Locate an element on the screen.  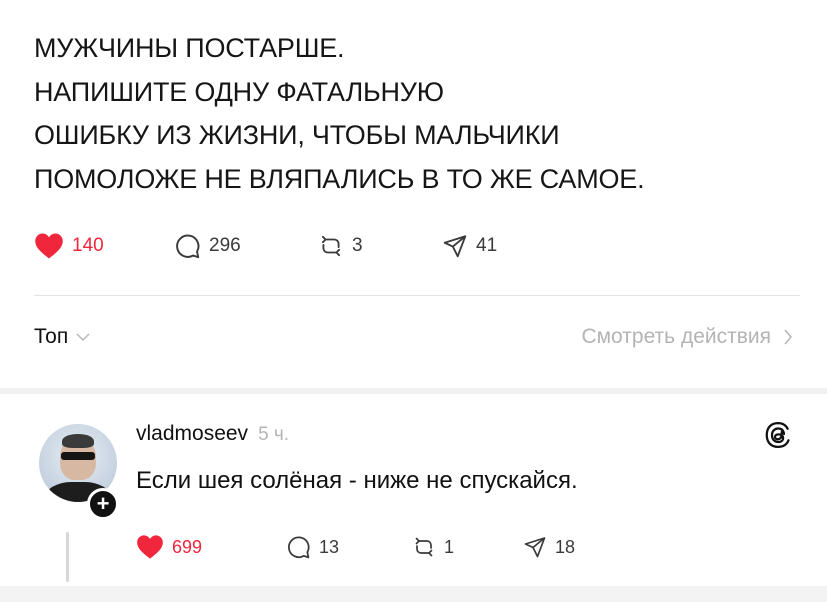
plus-icon: + is located at coordinates (103, 503).